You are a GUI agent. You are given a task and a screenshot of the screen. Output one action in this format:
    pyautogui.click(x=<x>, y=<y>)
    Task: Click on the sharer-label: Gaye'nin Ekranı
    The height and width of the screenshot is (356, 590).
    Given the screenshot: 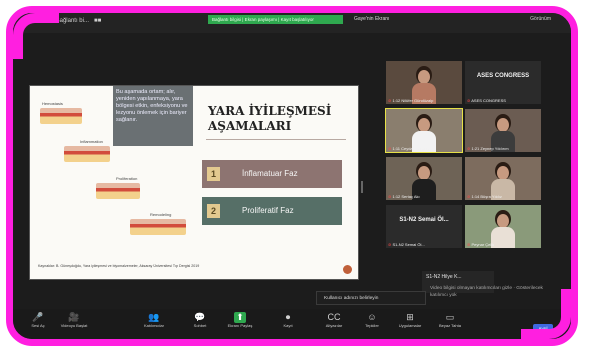 What is the action you would take?
    pyautogui.click(x=372, y=19)
    